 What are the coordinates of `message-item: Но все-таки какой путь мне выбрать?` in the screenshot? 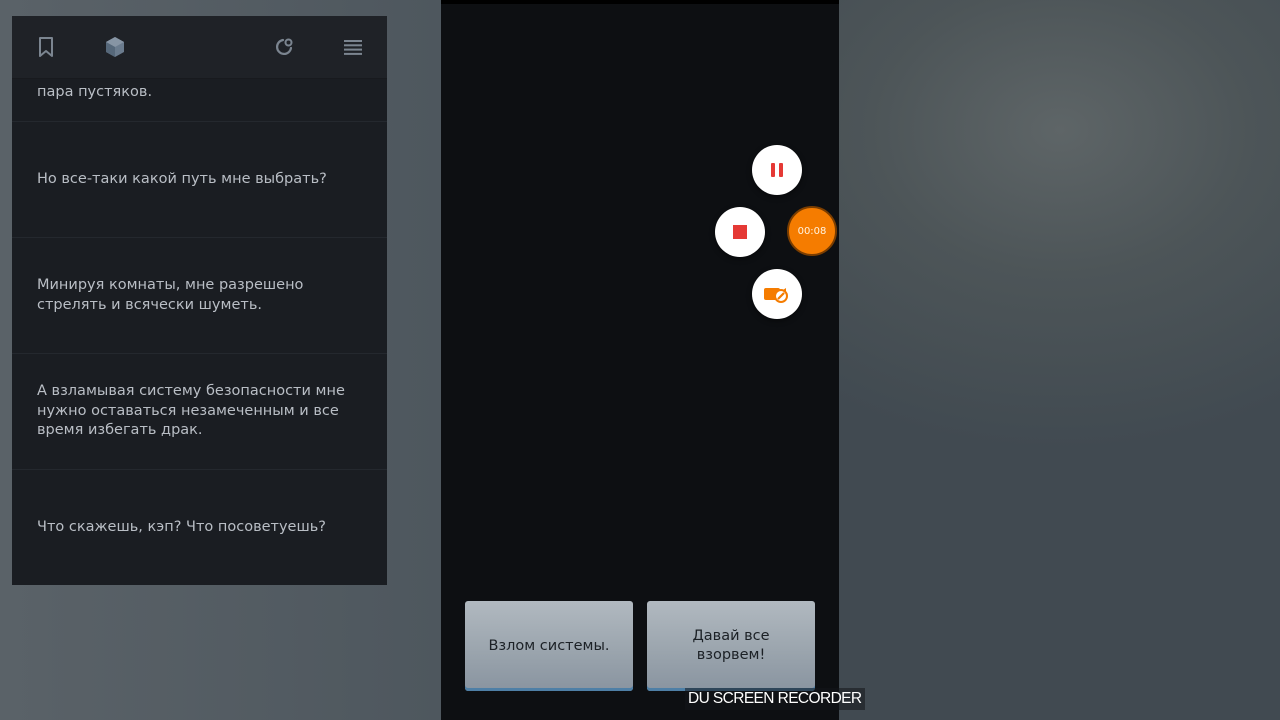 It's located at (199, 180).